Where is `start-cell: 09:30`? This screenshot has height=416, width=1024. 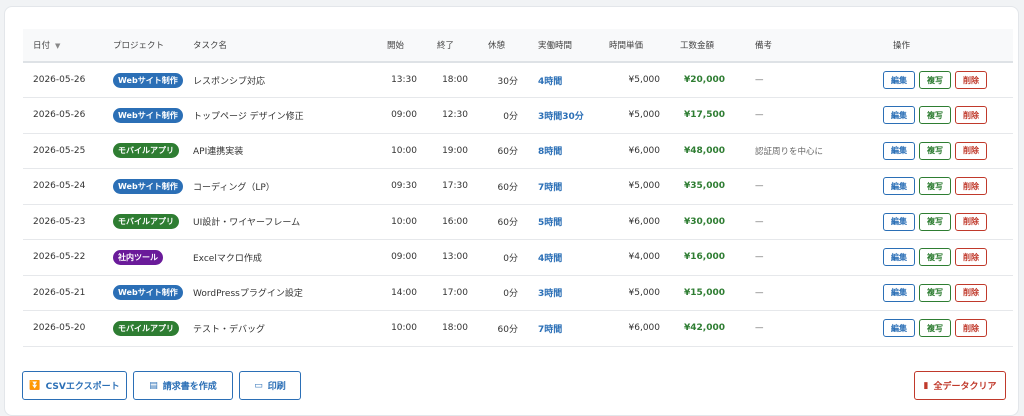 start-cell: 09:30 is located at coordinates (402, 186).